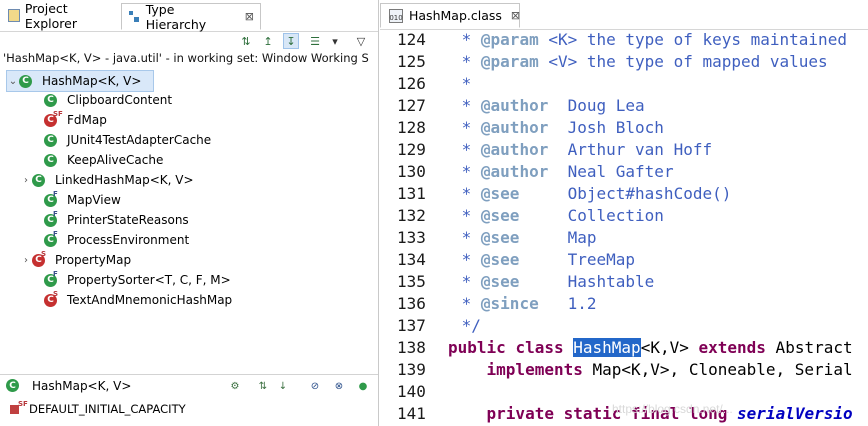 The width and height of the screenshot is (868, 426). Describe the element at coordinates (462, 83) in the screenshot. I see `code-text: *` at that location.